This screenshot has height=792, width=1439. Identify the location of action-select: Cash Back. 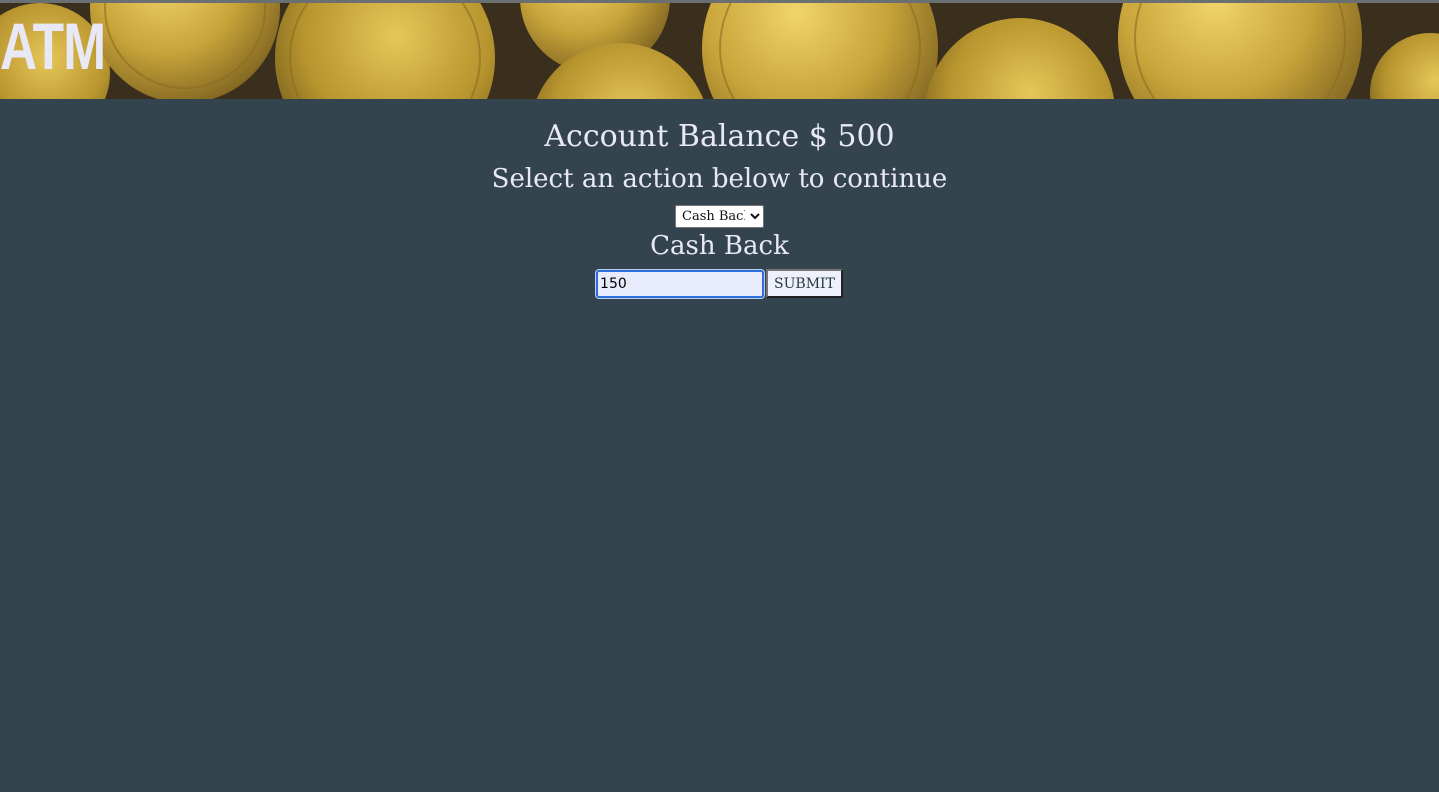
(719, 216).